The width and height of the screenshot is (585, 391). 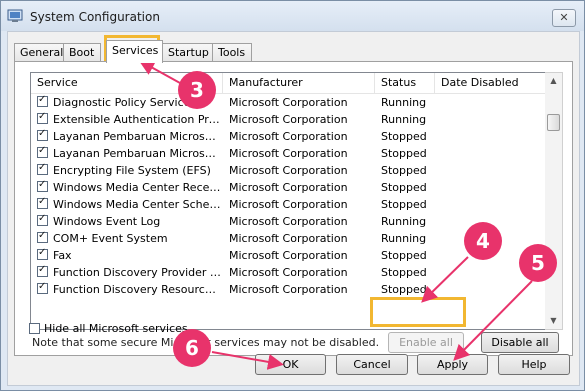 I want to click on arrow-to-apply, so click(x=493, y=320).